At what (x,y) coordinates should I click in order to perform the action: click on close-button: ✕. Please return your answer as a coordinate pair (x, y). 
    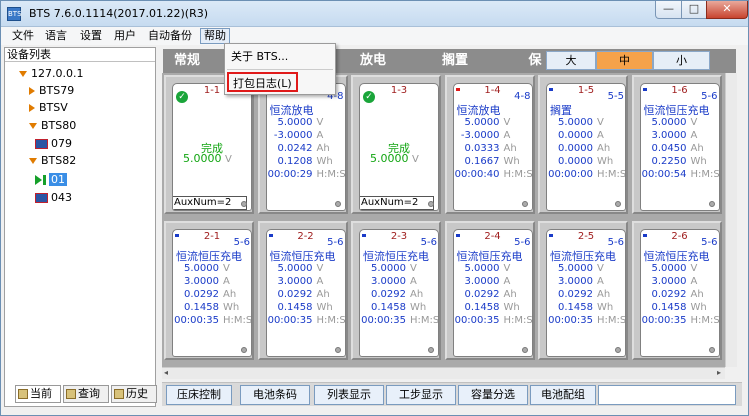
    Looking at the image, I should click on (727, 10).